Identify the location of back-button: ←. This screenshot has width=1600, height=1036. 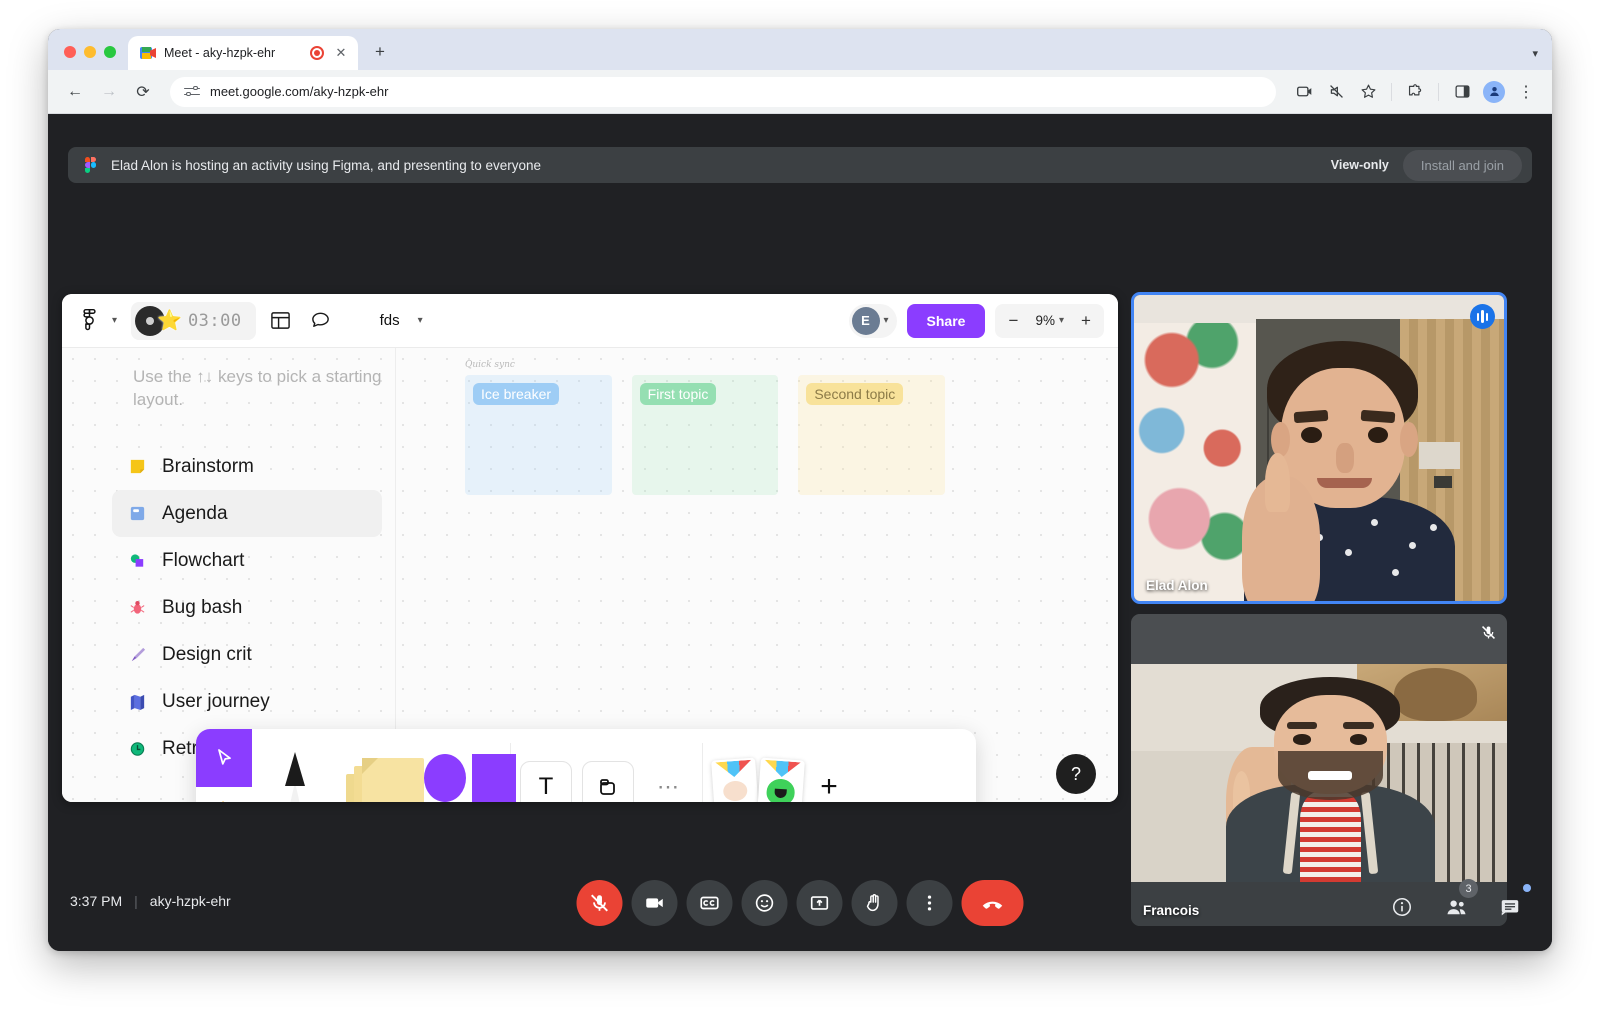
(75, 92).